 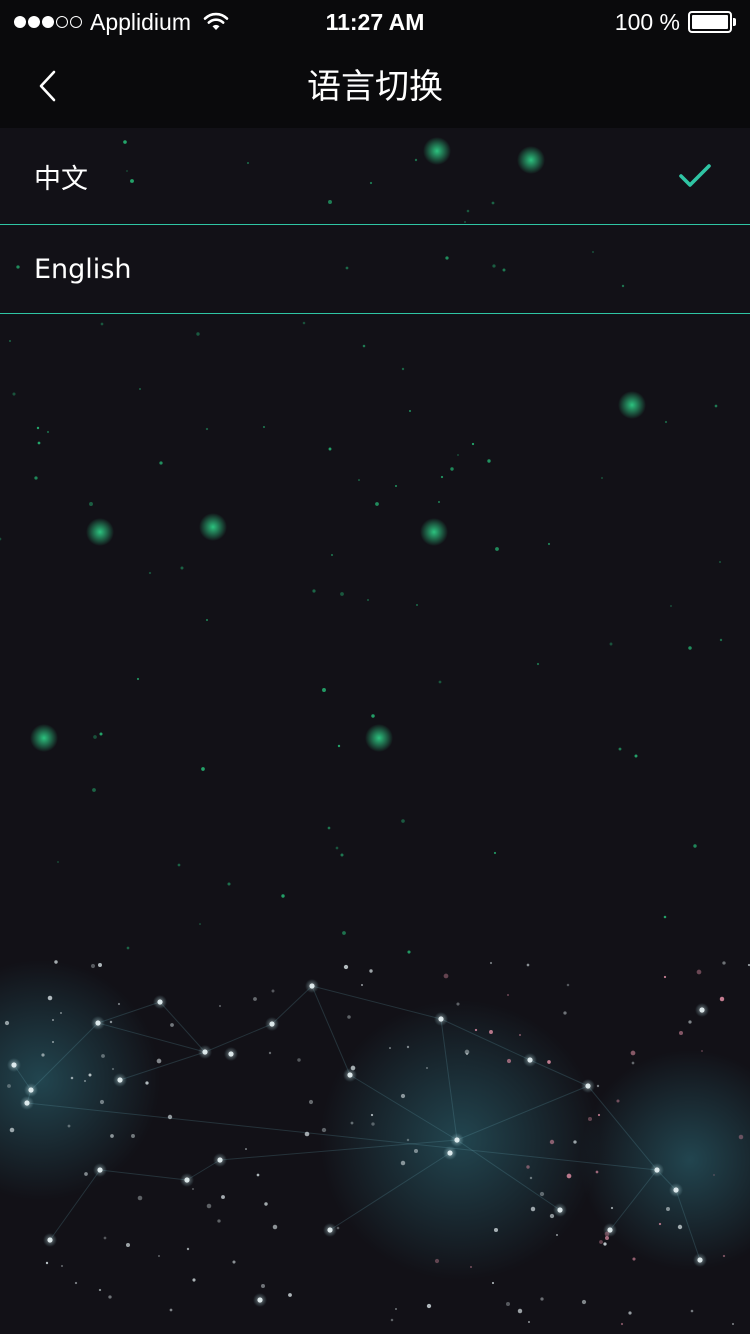 I want to click on language-option-english: English, so click(x=375, y=269).